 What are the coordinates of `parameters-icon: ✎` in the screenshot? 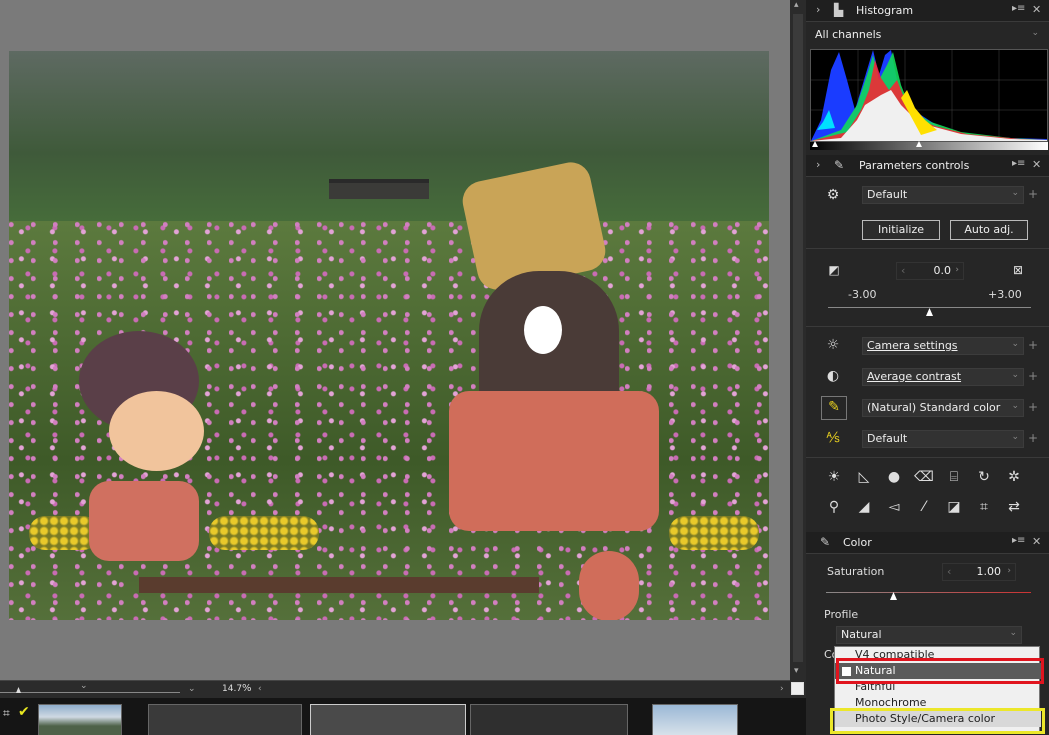 It's located at (839, 165).